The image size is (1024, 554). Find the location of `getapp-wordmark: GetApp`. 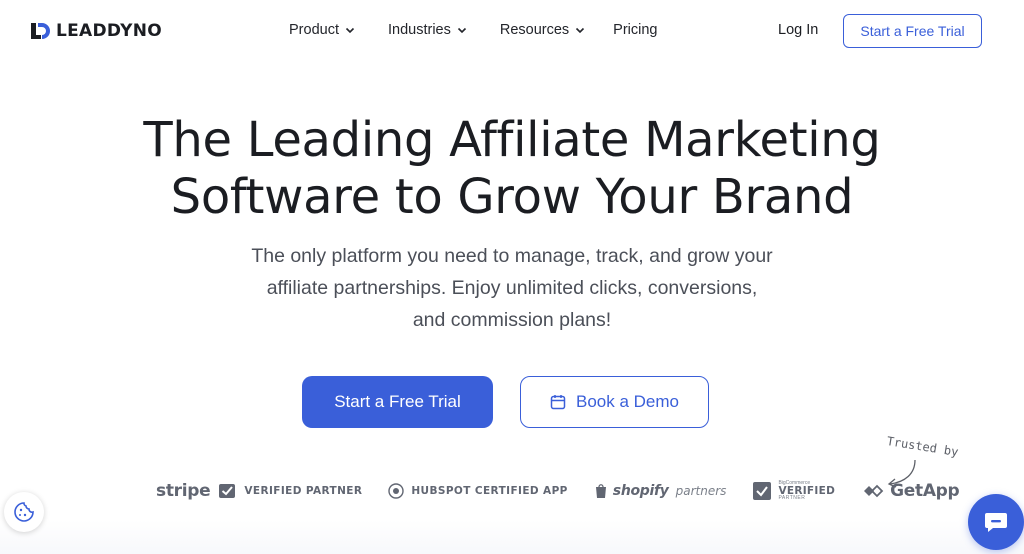

getapp-wordmark: GetApp is located at coordinates (925, 491).